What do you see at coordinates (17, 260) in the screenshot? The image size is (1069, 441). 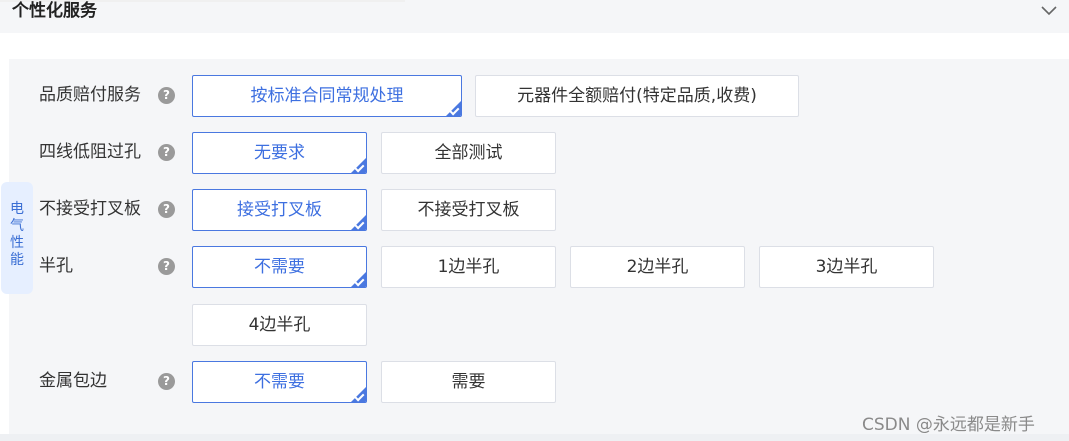 I see `side-tab-char: 能` at bounding box center [17, 260].